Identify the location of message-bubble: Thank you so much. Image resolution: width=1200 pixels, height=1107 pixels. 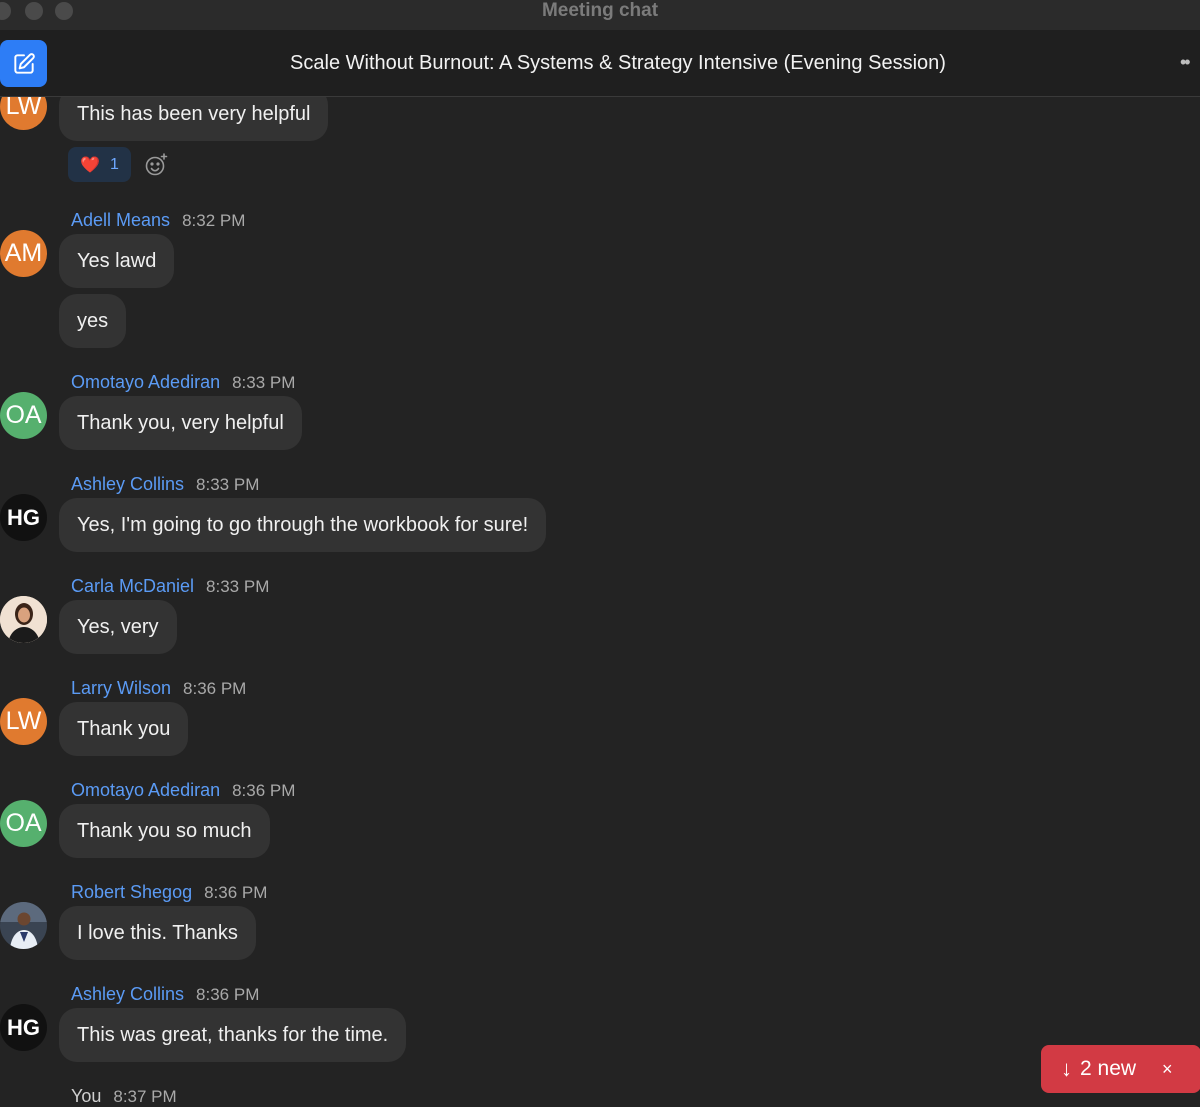
(164, 831).